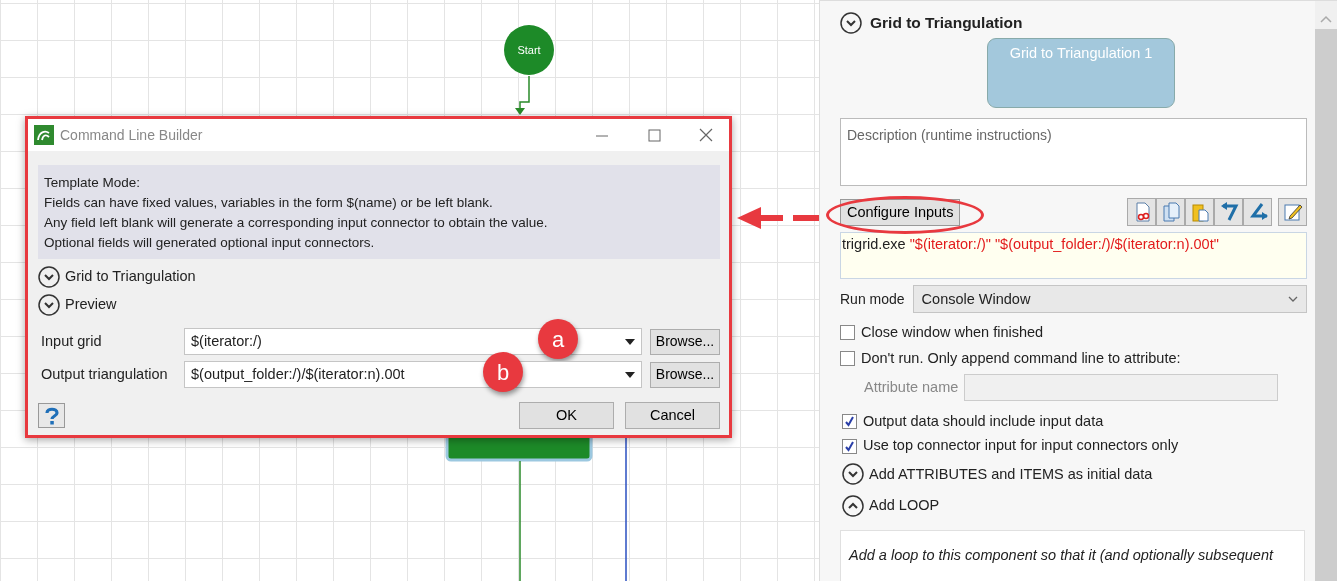 The image size is (1337, 581). Describe the element at coordinates (558, 339) in the screenshot. I see `annotation-marker: a` at that location.